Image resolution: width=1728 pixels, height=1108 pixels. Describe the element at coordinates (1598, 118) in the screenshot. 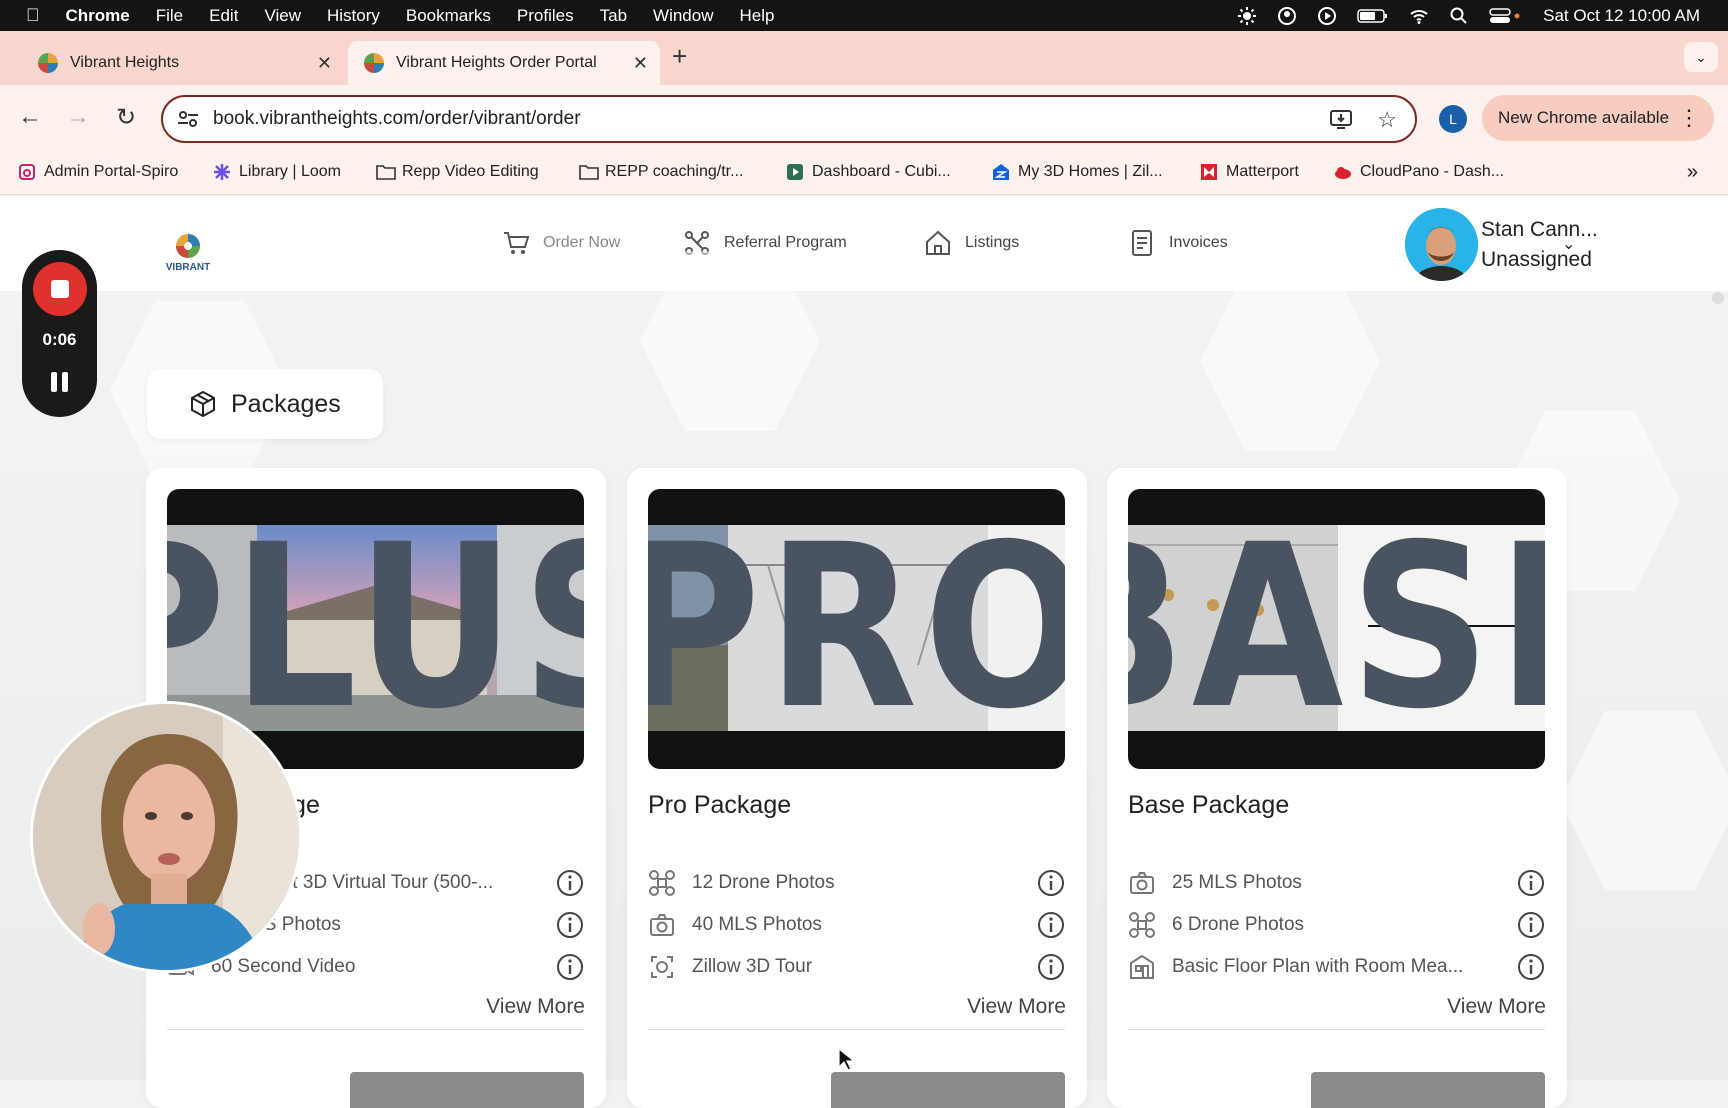

I see `new-chrome-available-button: New Chrome available ⋮` at that location.